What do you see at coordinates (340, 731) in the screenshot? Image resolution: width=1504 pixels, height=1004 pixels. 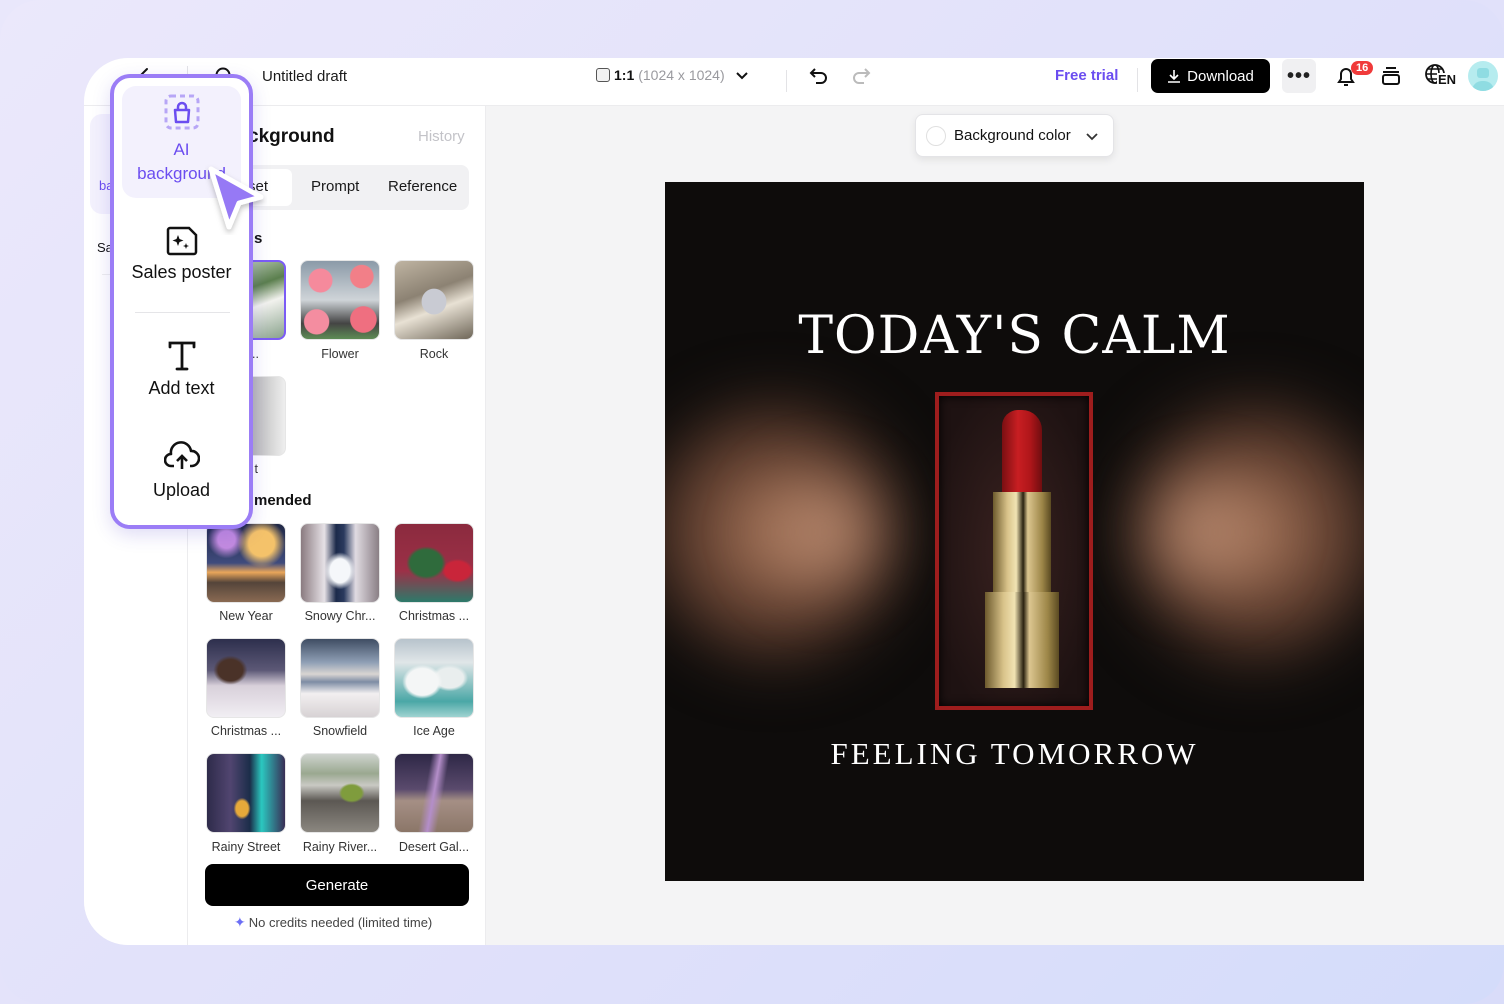 I see `recommended-caption: Snowfield` at bounding box center [340, 731].